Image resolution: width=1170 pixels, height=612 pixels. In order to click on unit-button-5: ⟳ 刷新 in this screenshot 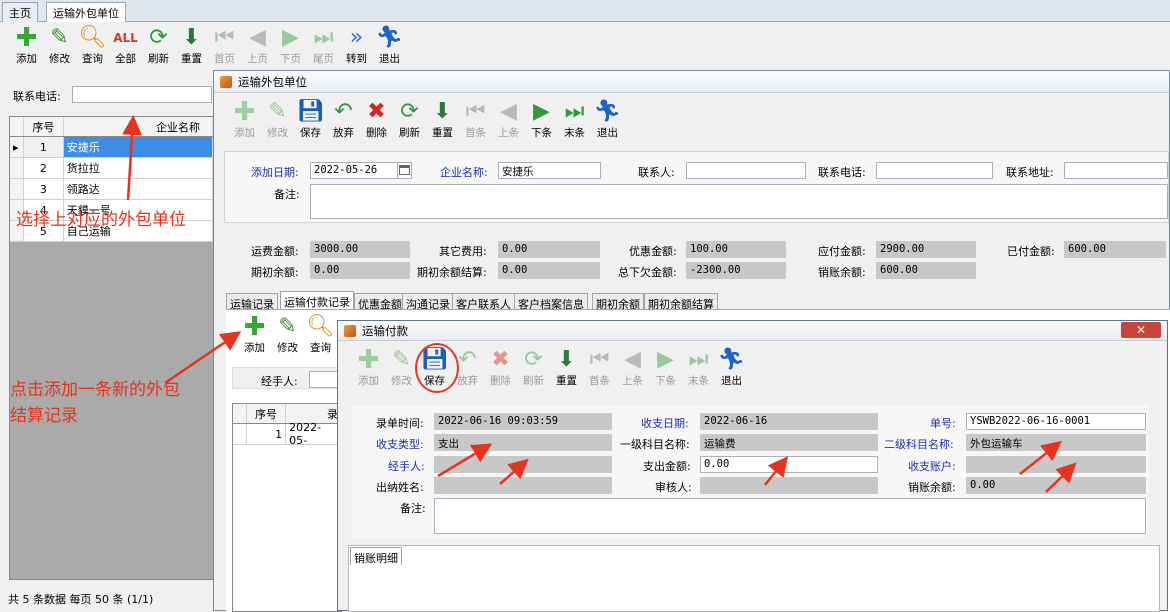, I will do `click(409, 119)`.